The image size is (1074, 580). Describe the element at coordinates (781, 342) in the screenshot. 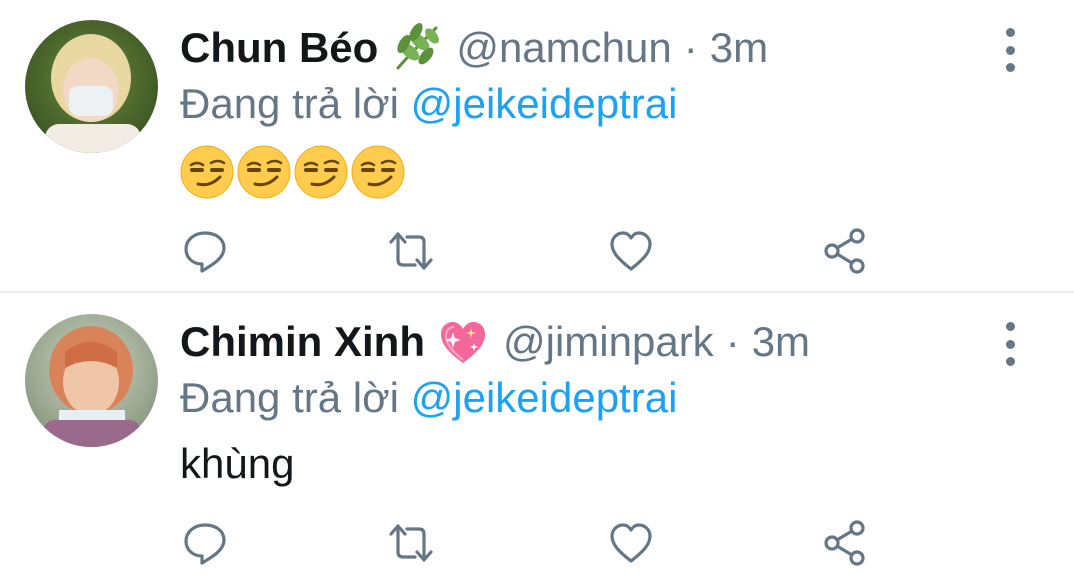

I see `timestamp: 3m` at that location.